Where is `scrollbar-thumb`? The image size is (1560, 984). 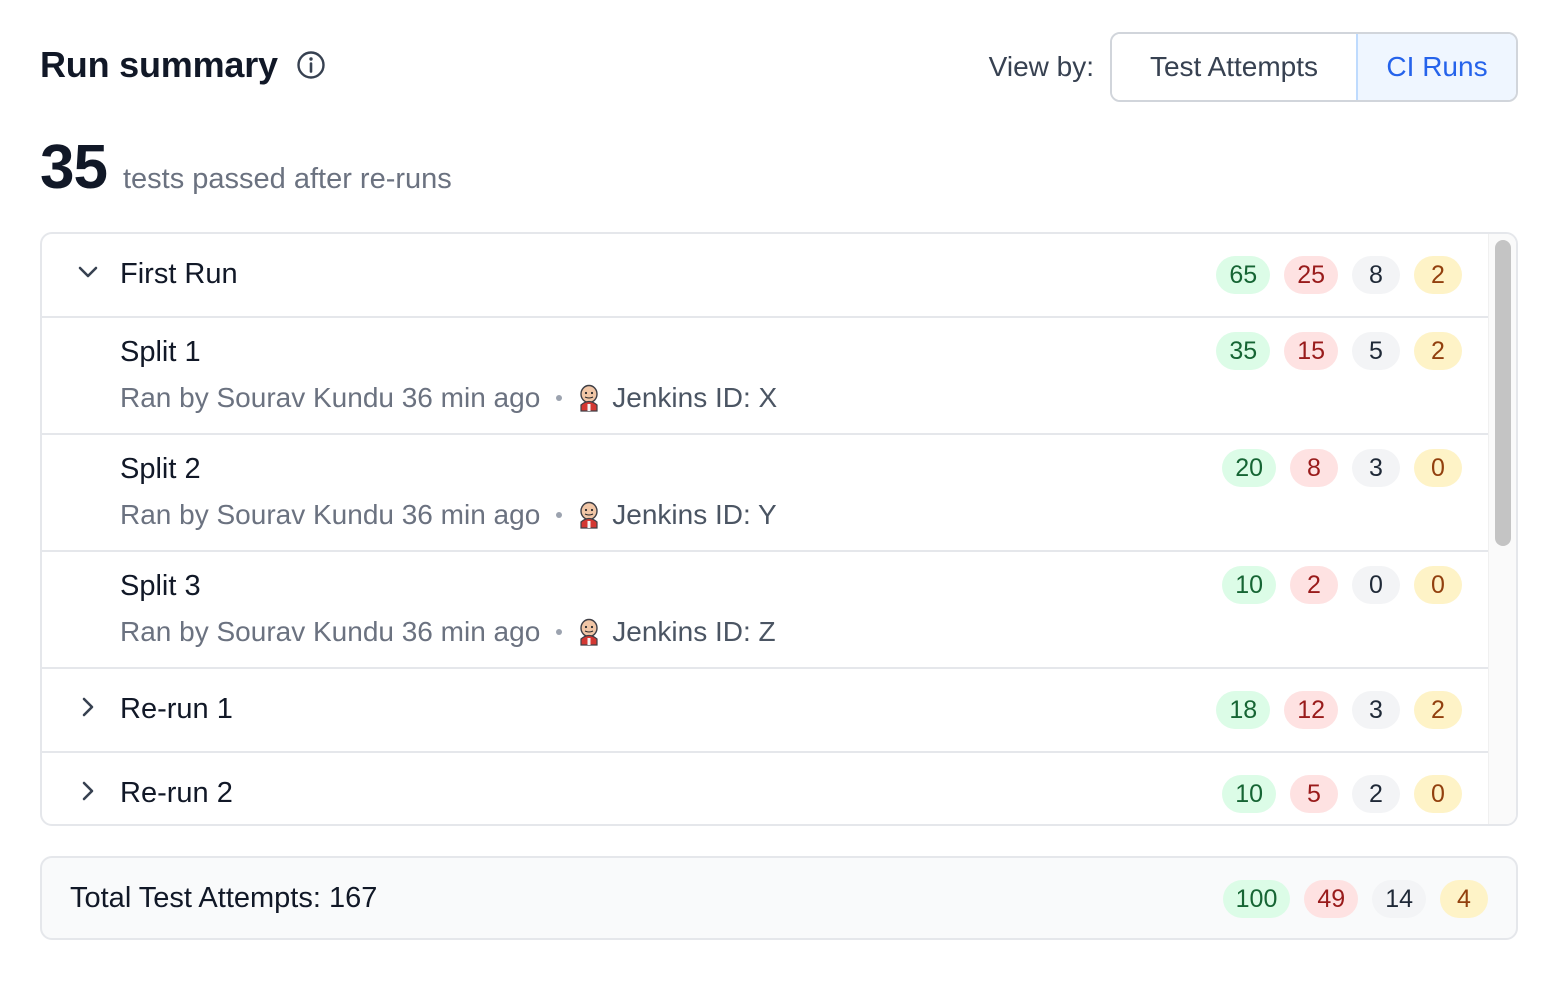 scrollbar-thumb is located at coordinates (1503, 393).